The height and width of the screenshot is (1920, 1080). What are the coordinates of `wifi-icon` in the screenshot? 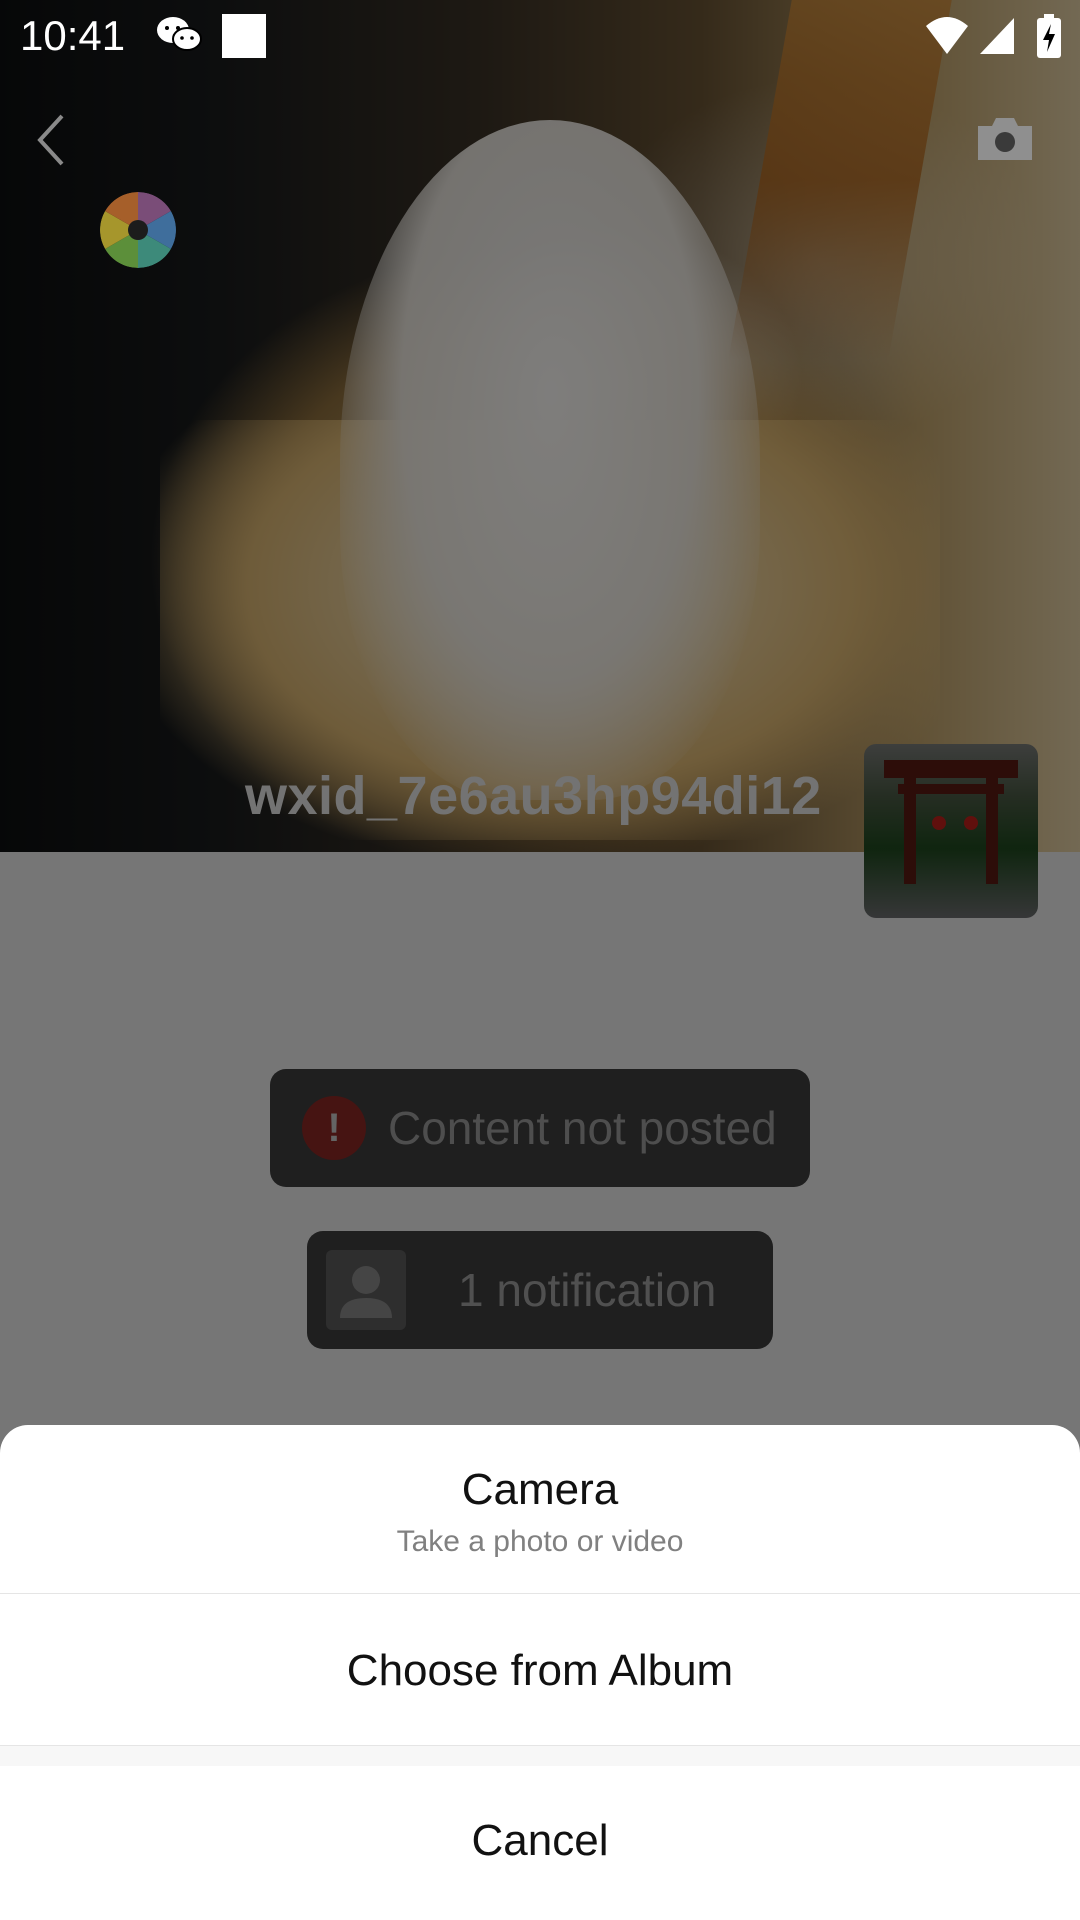 It's located at (947, 38).